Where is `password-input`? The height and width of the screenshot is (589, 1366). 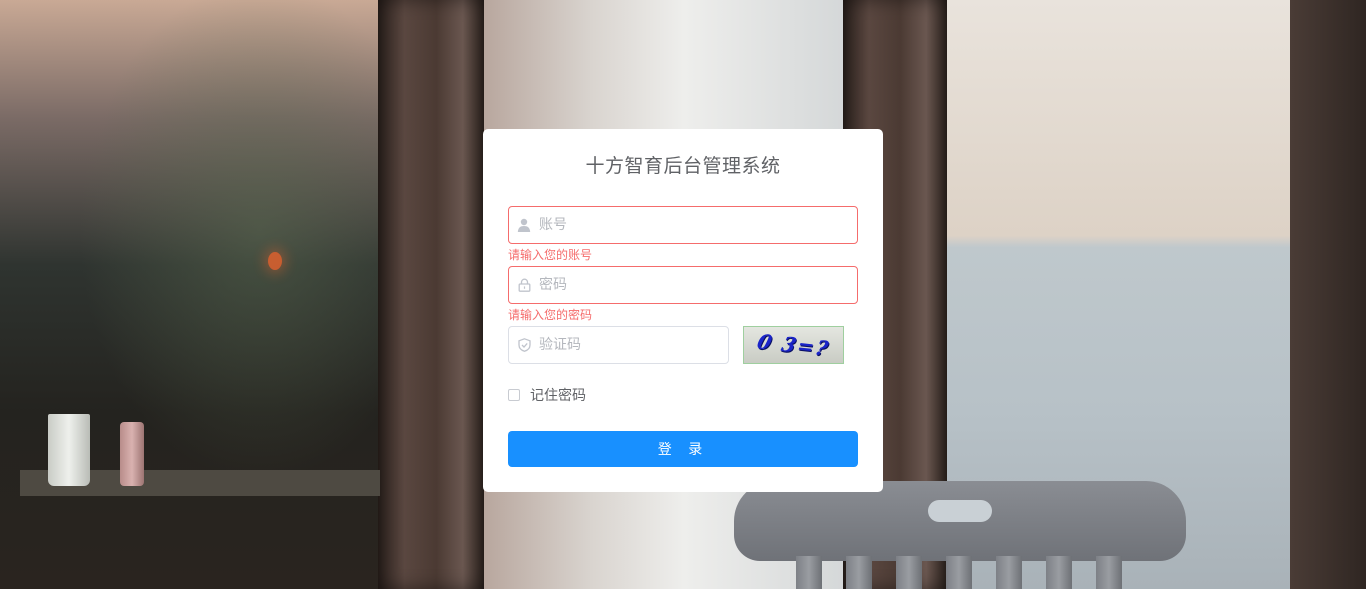
password-input is located at coordinates (698, 285).